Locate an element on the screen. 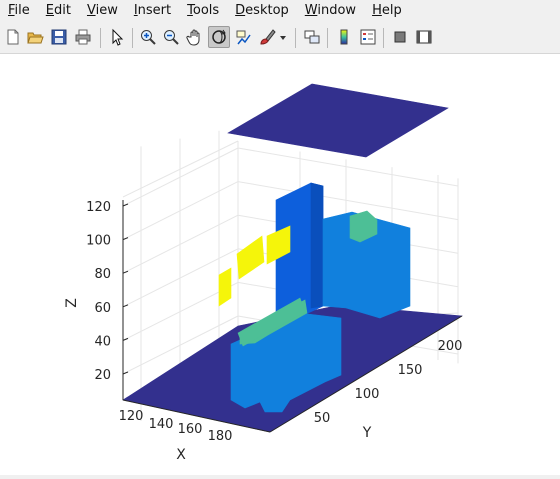 This screenshot has width=560, height=479. colorbar-icon is located at coordinates (344, 37).